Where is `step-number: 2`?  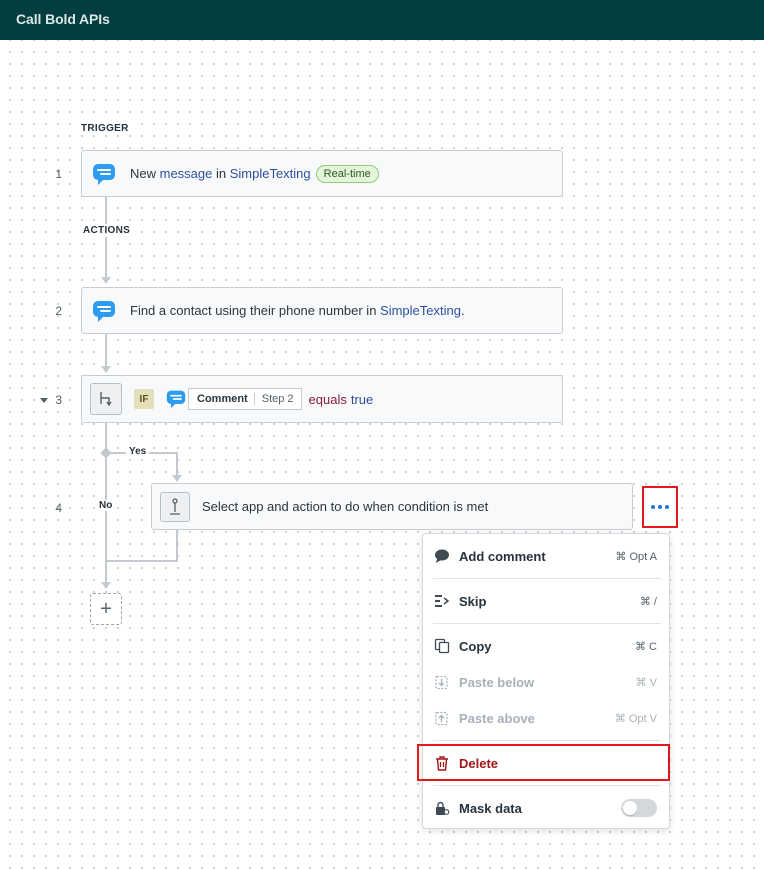
step-number: 2 is located at coordinates (58, 311).